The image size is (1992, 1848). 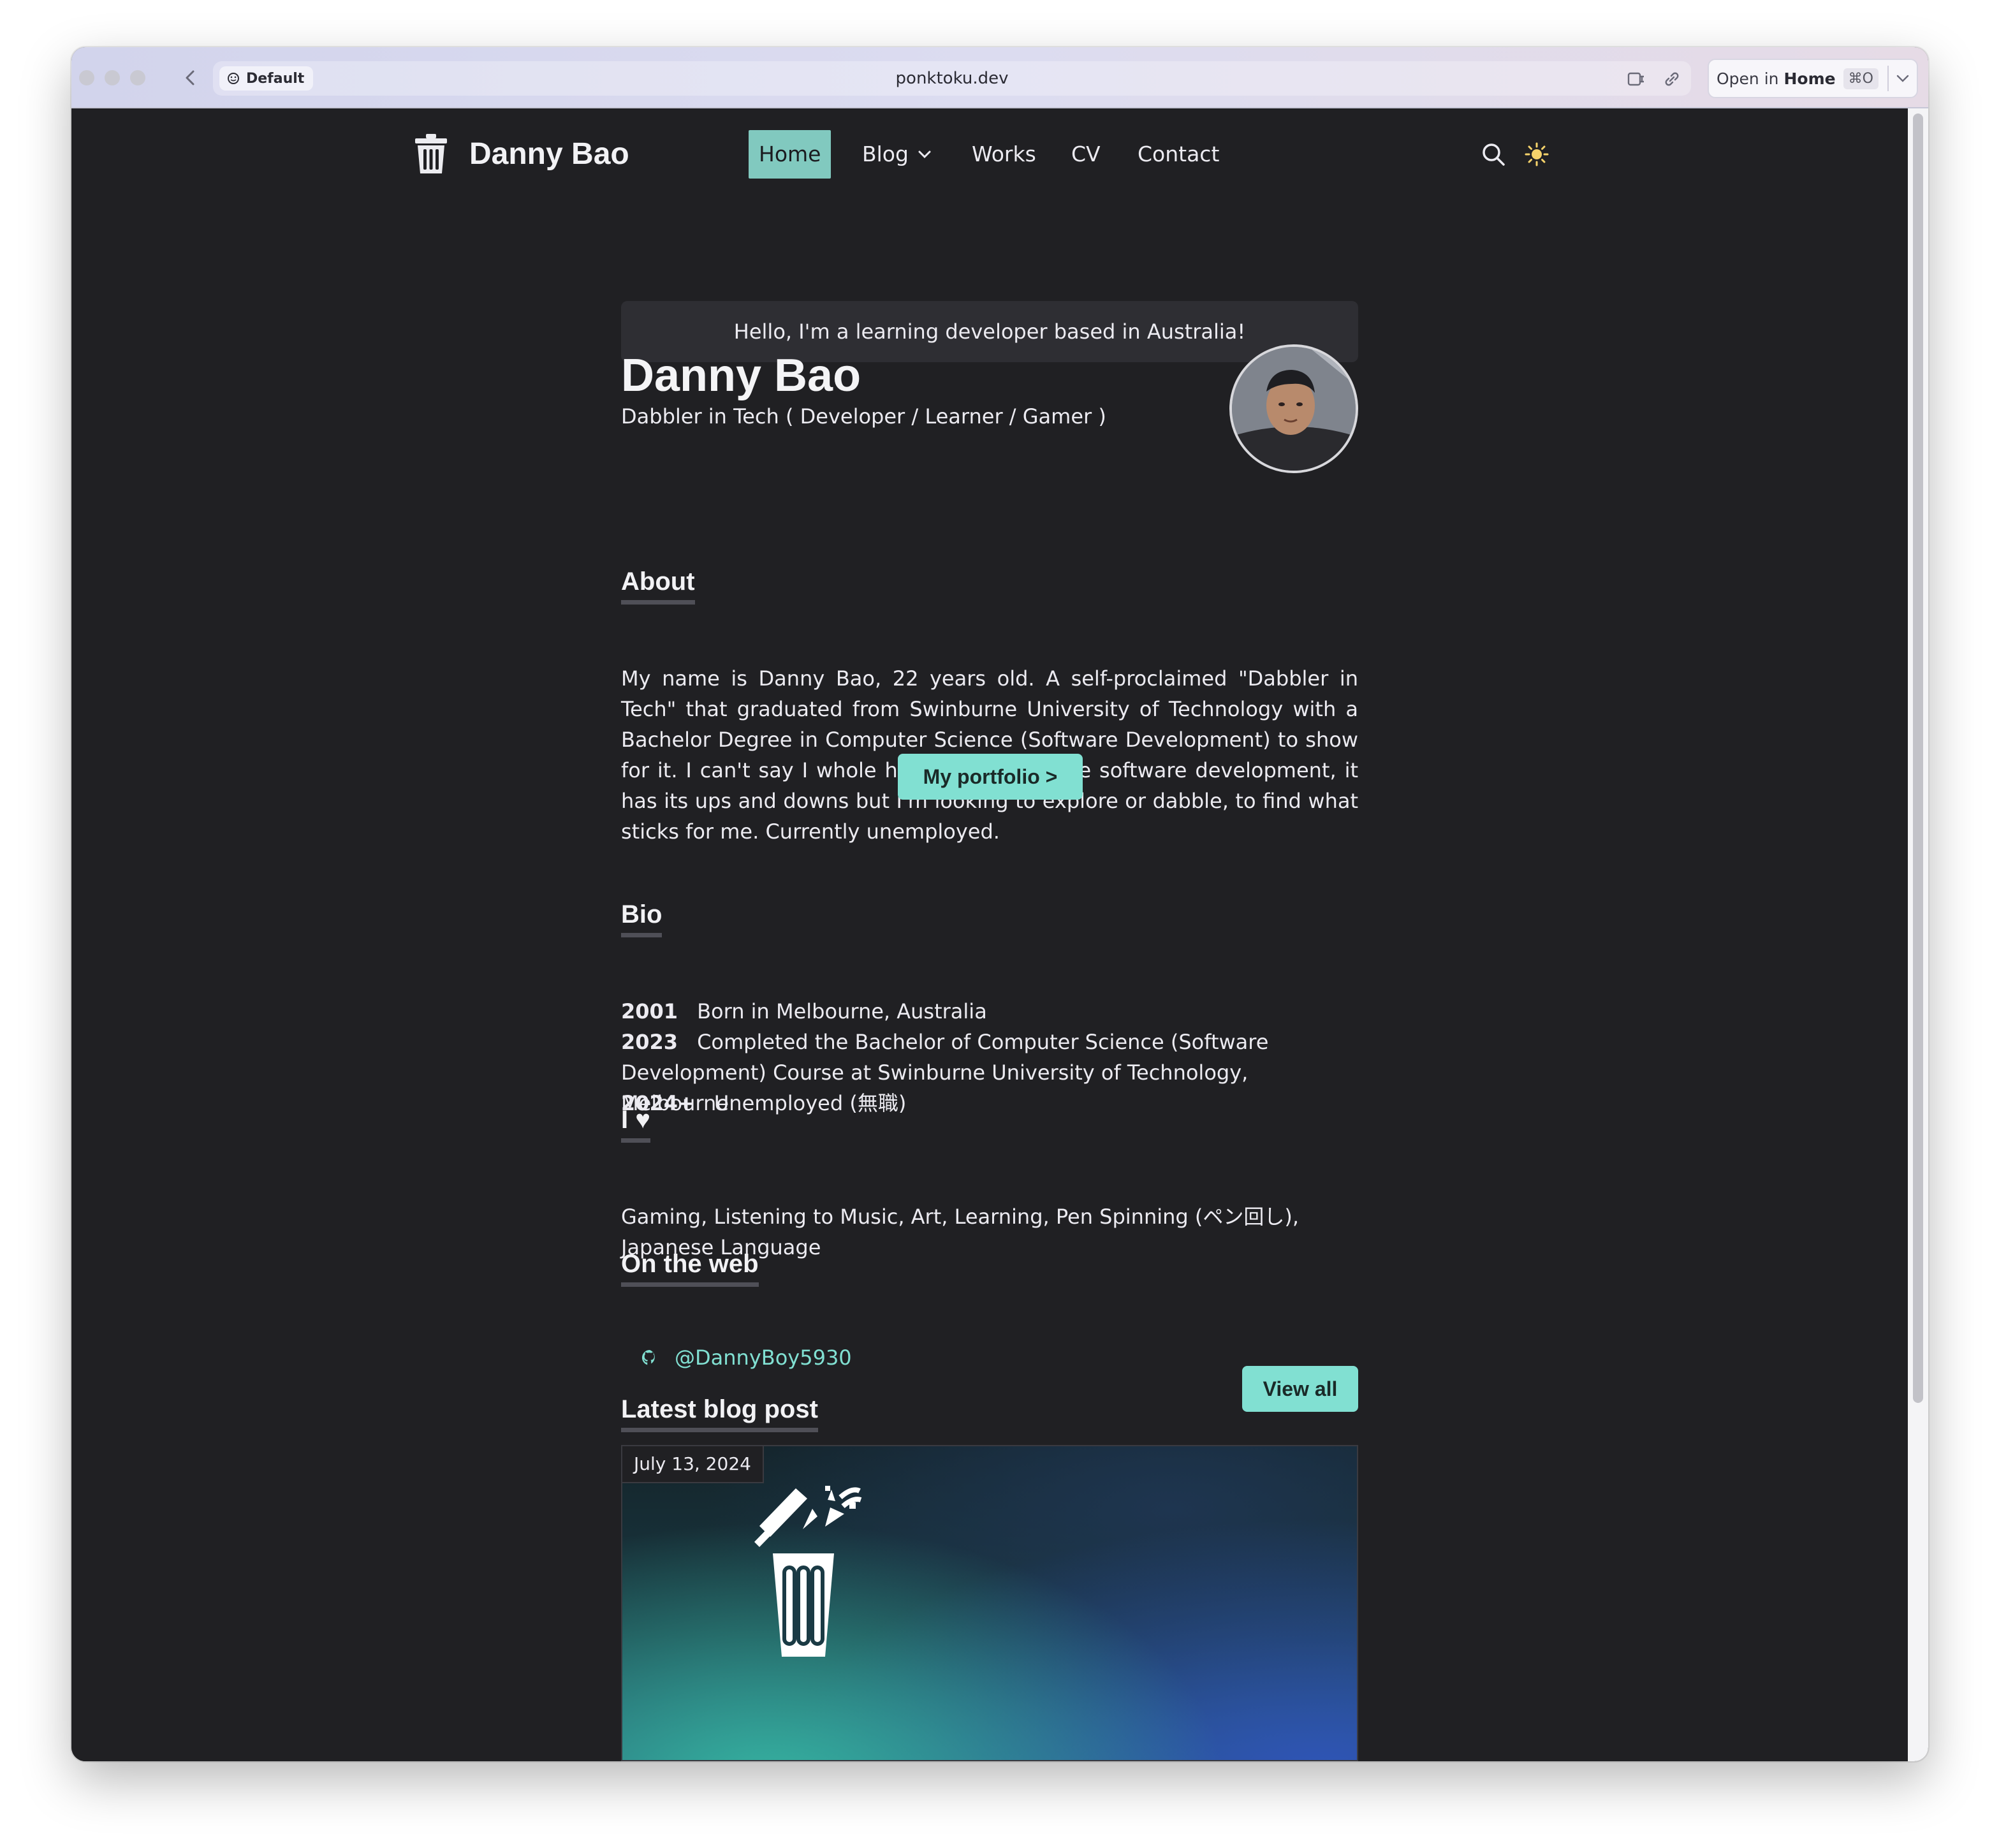 I want to click on close-window-button, so click(x=86, y=77).